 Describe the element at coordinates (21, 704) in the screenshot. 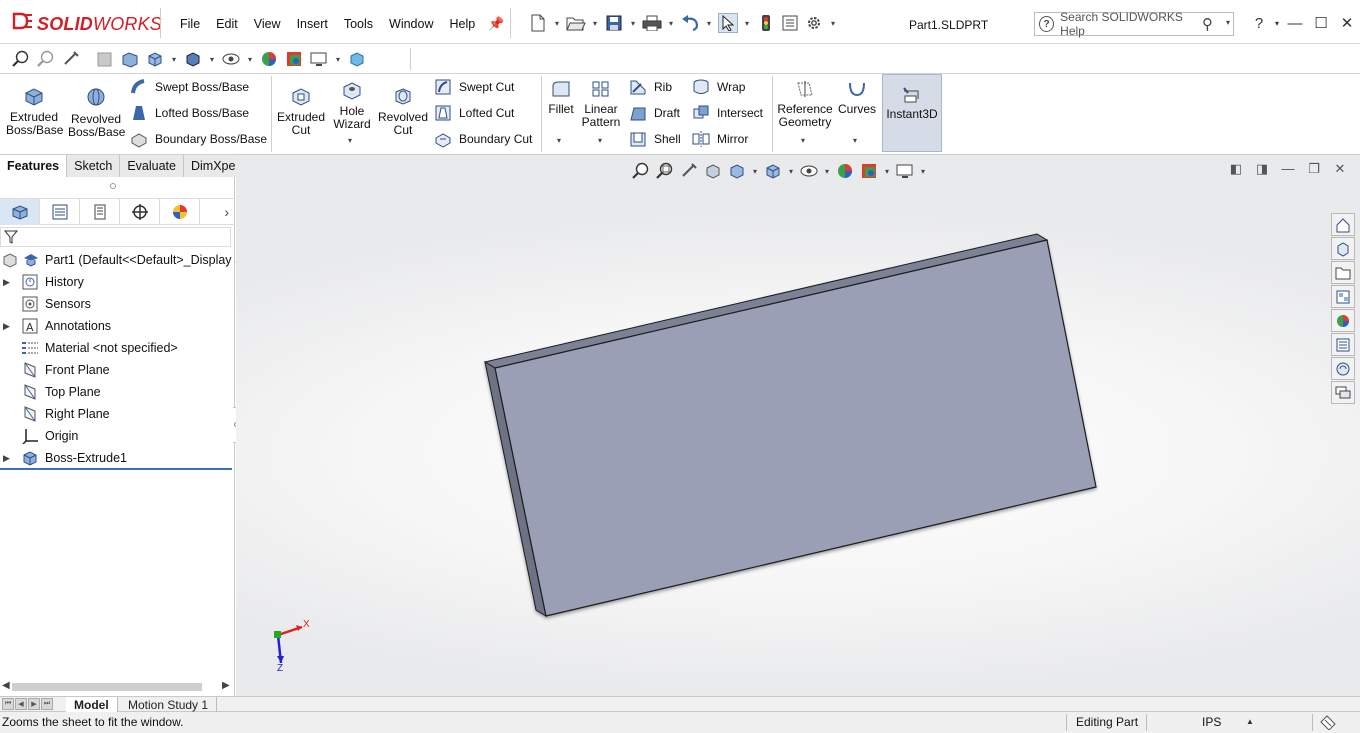

I see `prev-tab-icon: ◀` at that location.